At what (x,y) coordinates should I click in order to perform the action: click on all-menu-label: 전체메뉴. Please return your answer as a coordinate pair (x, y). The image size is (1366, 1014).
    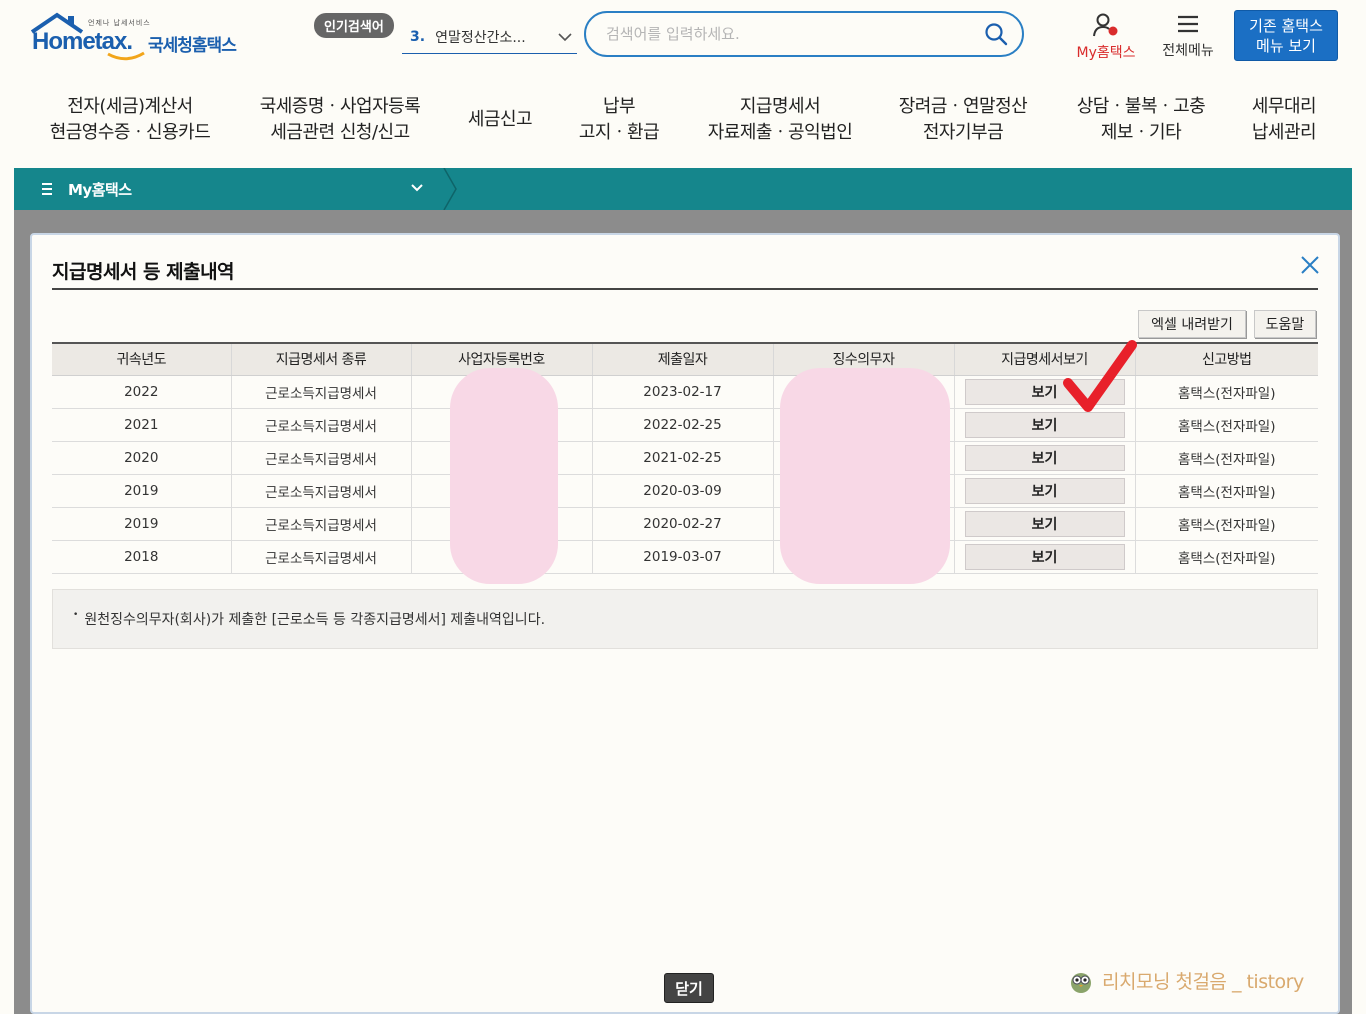
    Looking at the image, I should click on (1188, 51).